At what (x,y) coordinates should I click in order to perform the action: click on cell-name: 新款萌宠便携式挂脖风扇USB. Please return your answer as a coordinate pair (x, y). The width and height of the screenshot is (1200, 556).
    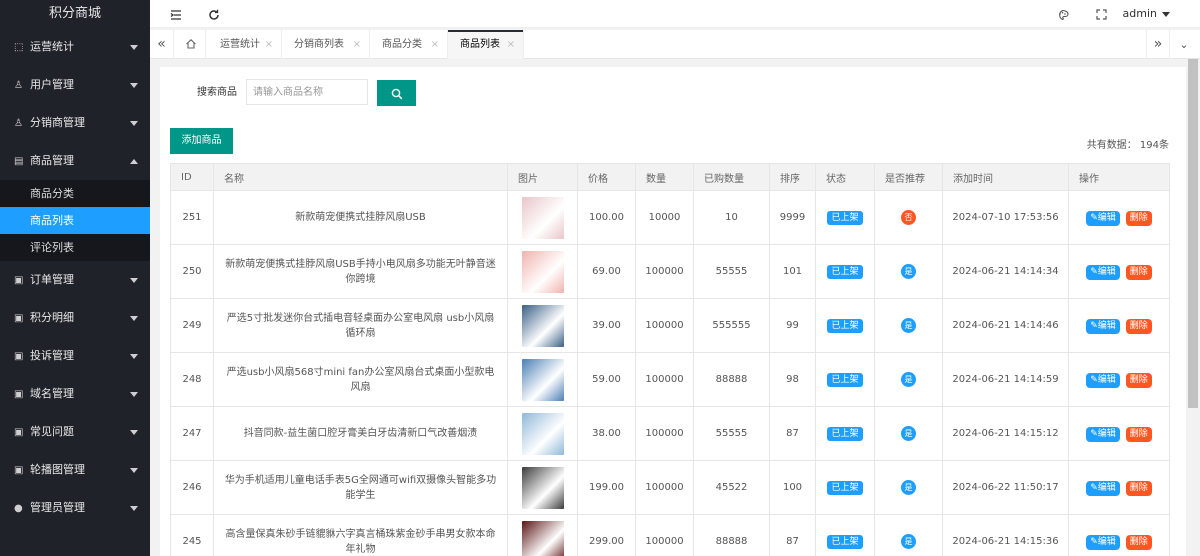
    Looking at the image, I should click on (360, 217).